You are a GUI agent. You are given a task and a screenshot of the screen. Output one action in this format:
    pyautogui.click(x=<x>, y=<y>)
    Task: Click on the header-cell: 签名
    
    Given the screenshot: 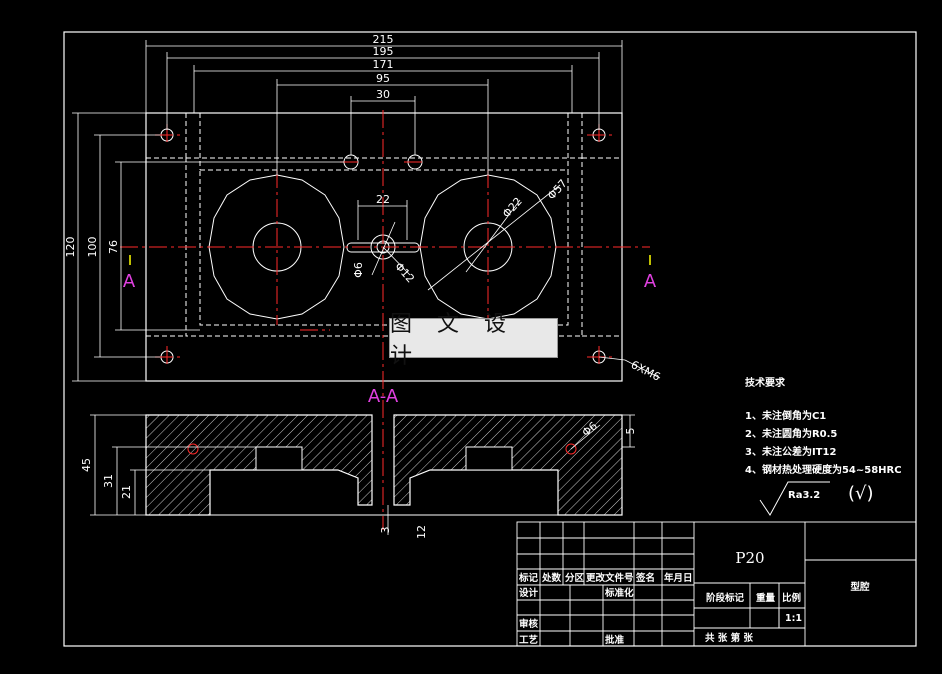 What is the action you would take?
    pyautogui.click(x=645, y=578)
    